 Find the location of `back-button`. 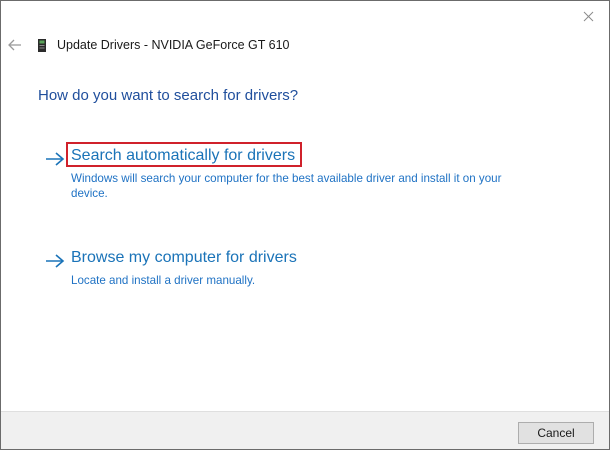

back-button is located at coordinates (15, 45).